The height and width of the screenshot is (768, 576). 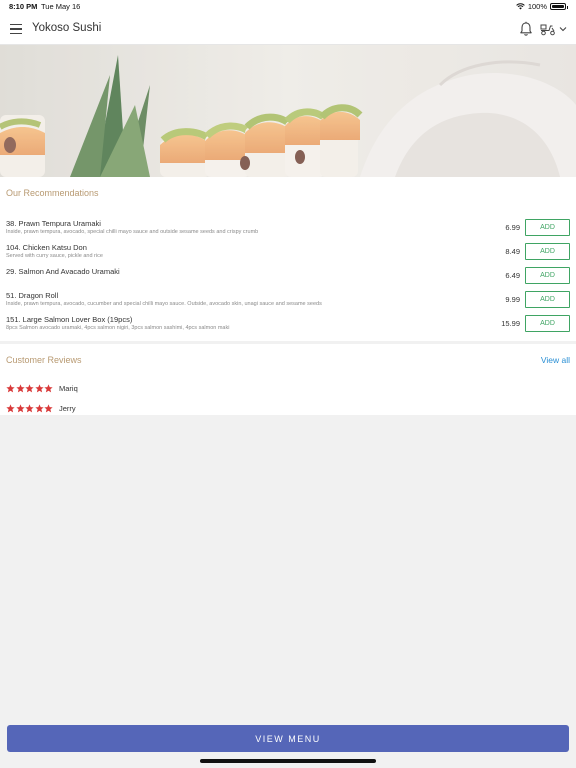 I want to click on delivery-scooter-icon, so click(x=548, y=29).